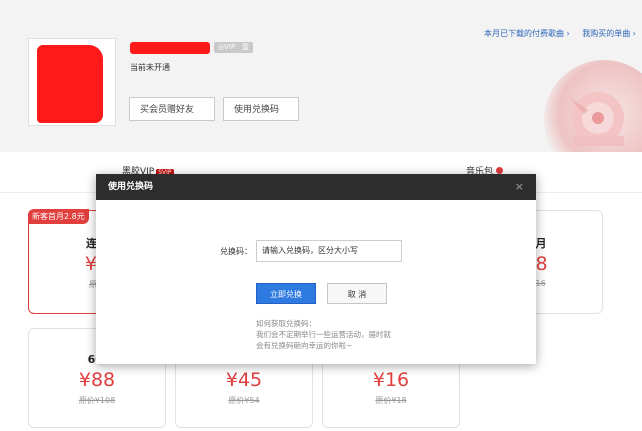 This screenshot has width=642, height=431. I want to click on redeem-now-button: 立即兑换, so click(286, 293).